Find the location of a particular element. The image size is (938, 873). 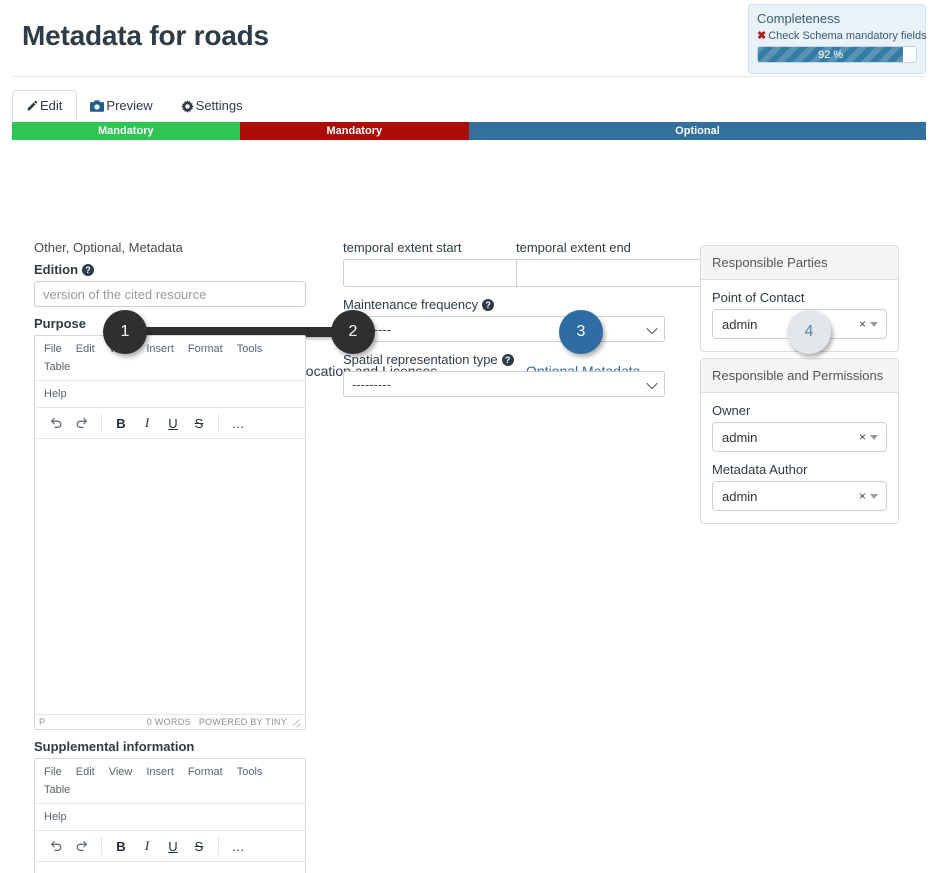

menu-view-2: View is located at coordinates (121, 772).